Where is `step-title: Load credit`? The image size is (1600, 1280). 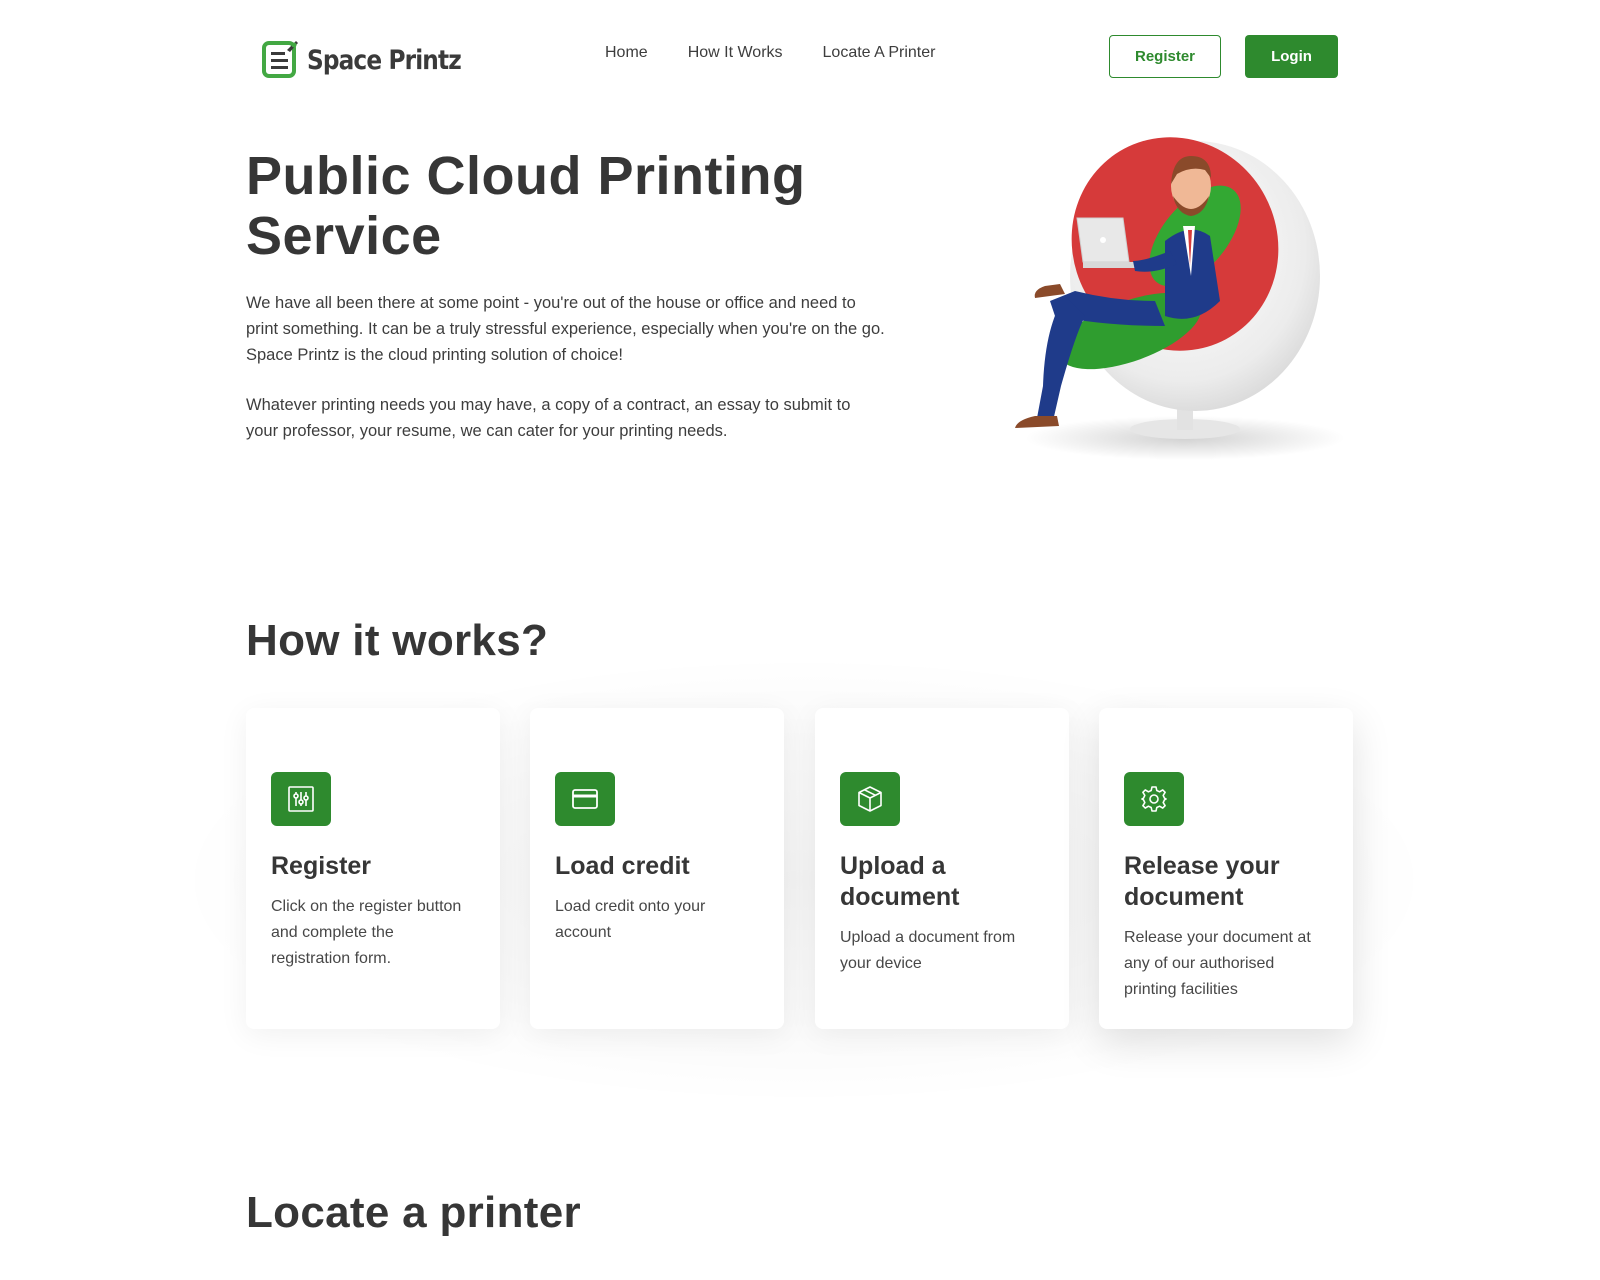 step-title: Load credit is located at coordinates (622, 866).